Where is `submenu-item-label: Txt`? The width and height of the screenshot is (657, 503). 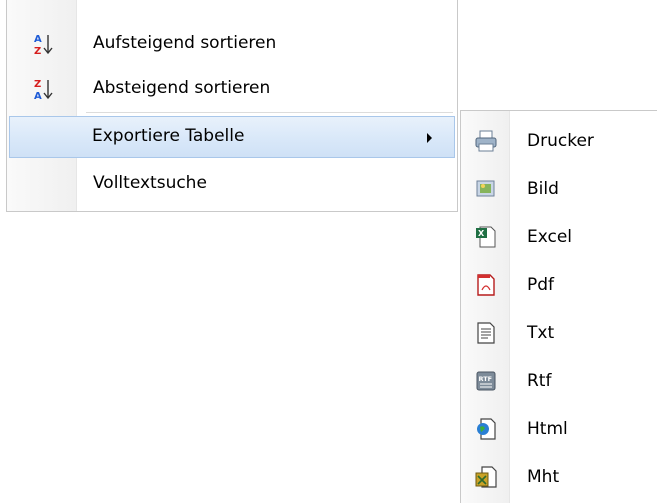 submenu-item-label: Txt is located at coordinates (541, 333).